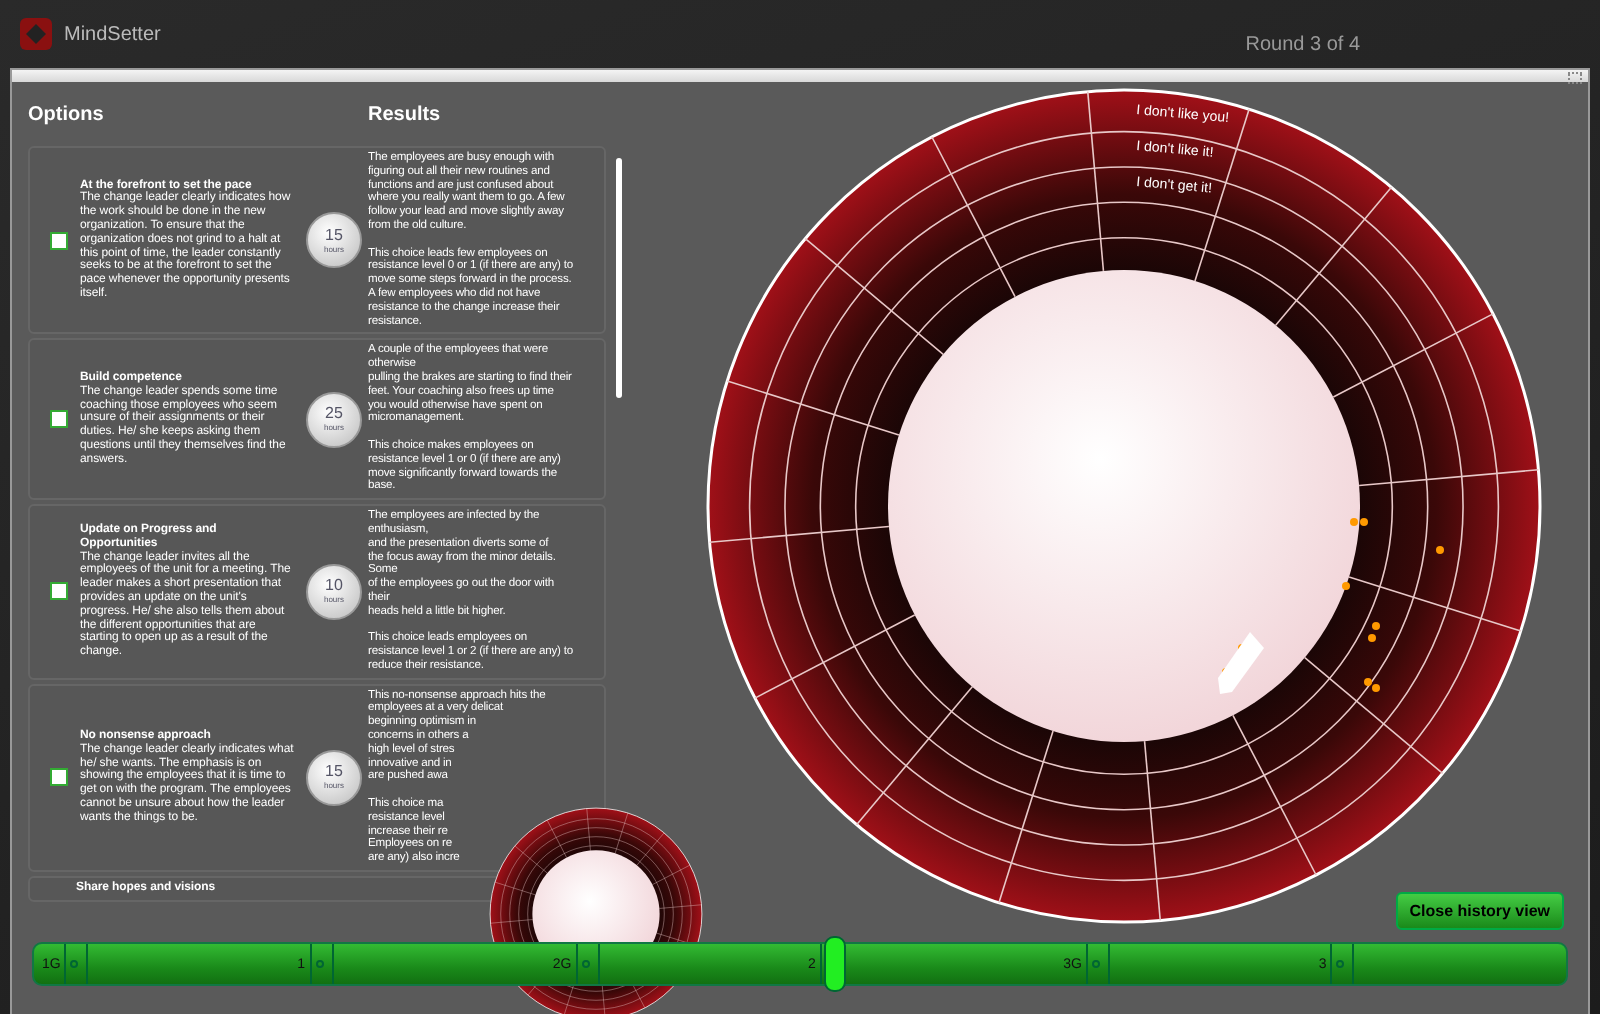 The width and height of the screenshot is (1600, 1014). Describe the element at coordinates (36, 34) in the screenshot. I see `logo-icon` at that location.